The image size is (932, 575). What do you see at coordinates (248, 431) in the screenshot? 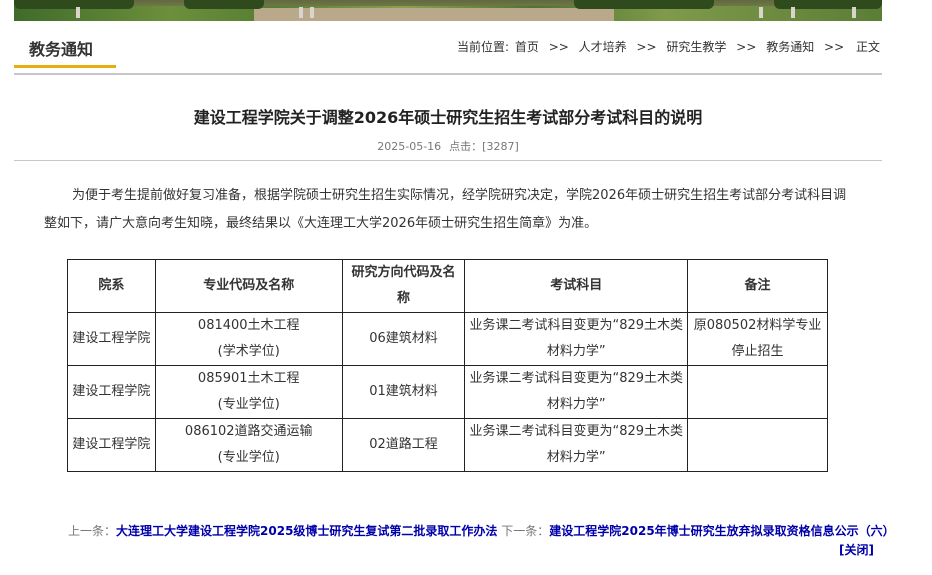
I see `major-name: 086102道路交通运输` at bounding box center [248, 431].